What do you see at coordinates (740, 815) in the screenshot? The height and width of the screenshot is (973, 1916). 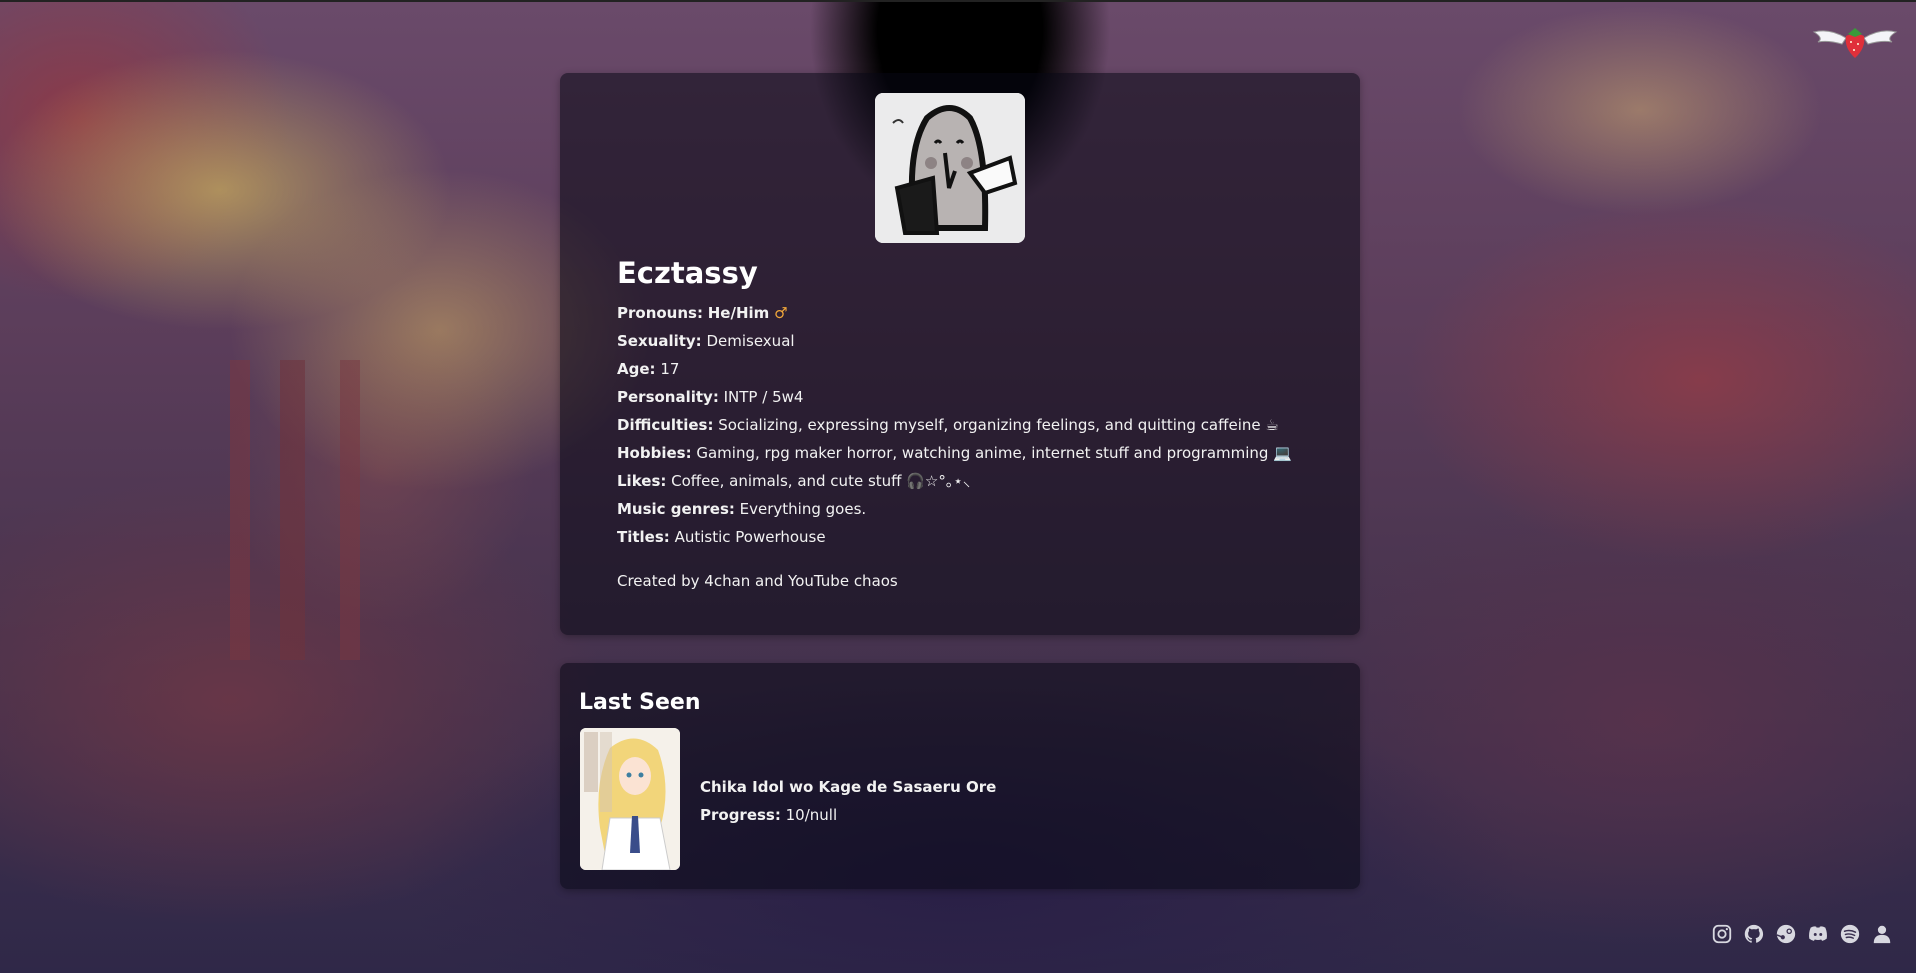 I see `progress-label: Progress:` at bounding box center [740, 815].